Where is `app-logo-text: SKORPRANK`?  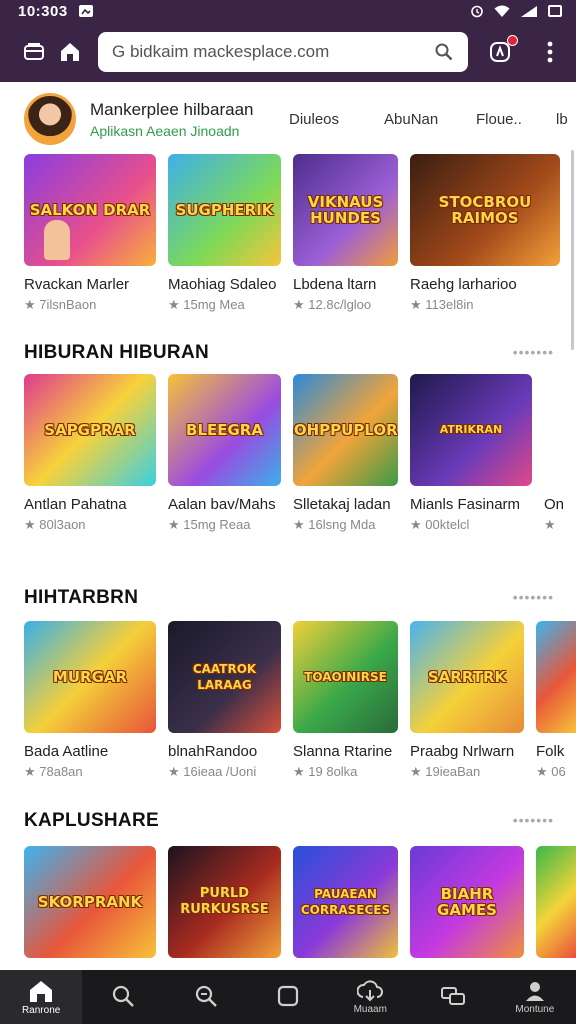 app-logo-text: SKORPRANK is located at coordinates (90, 902).